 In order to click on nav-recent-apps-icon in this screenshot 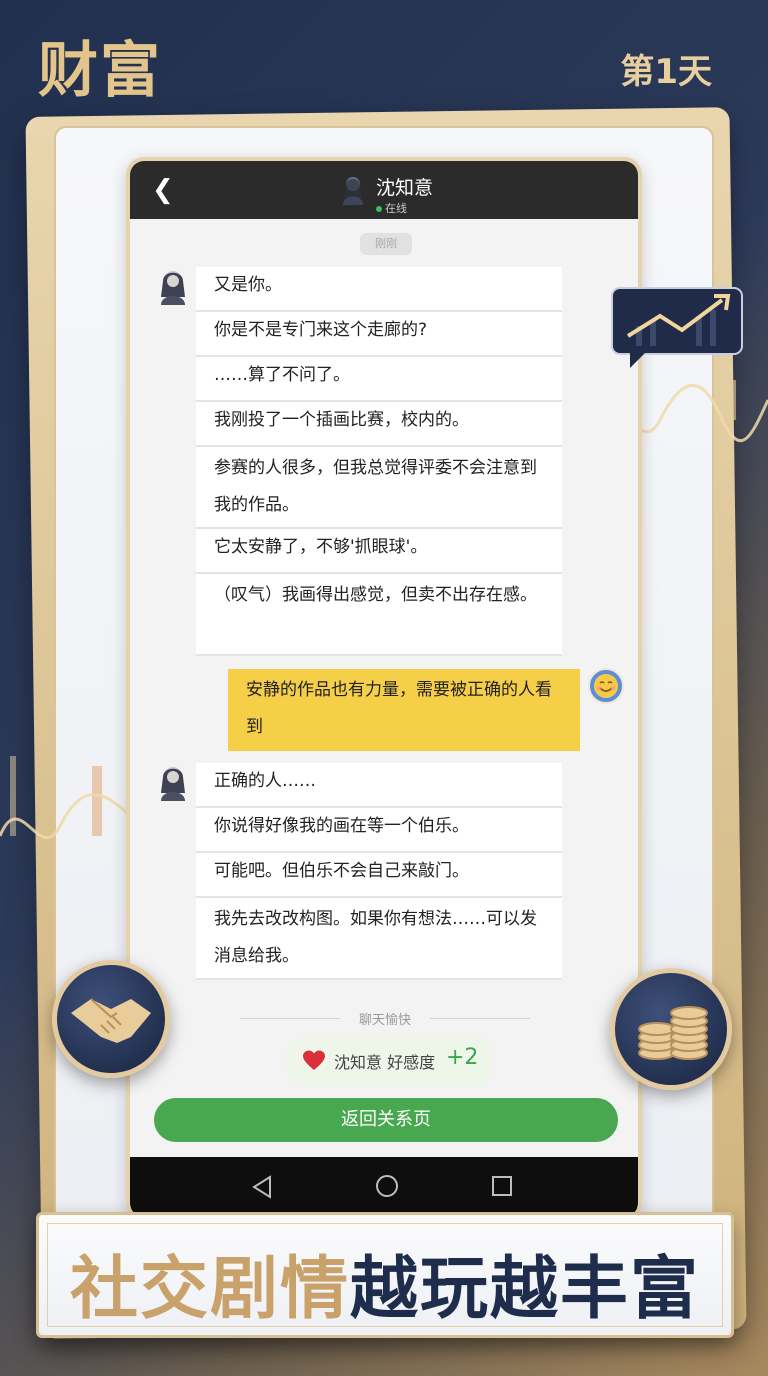, I will do `click(502, 1186)`.